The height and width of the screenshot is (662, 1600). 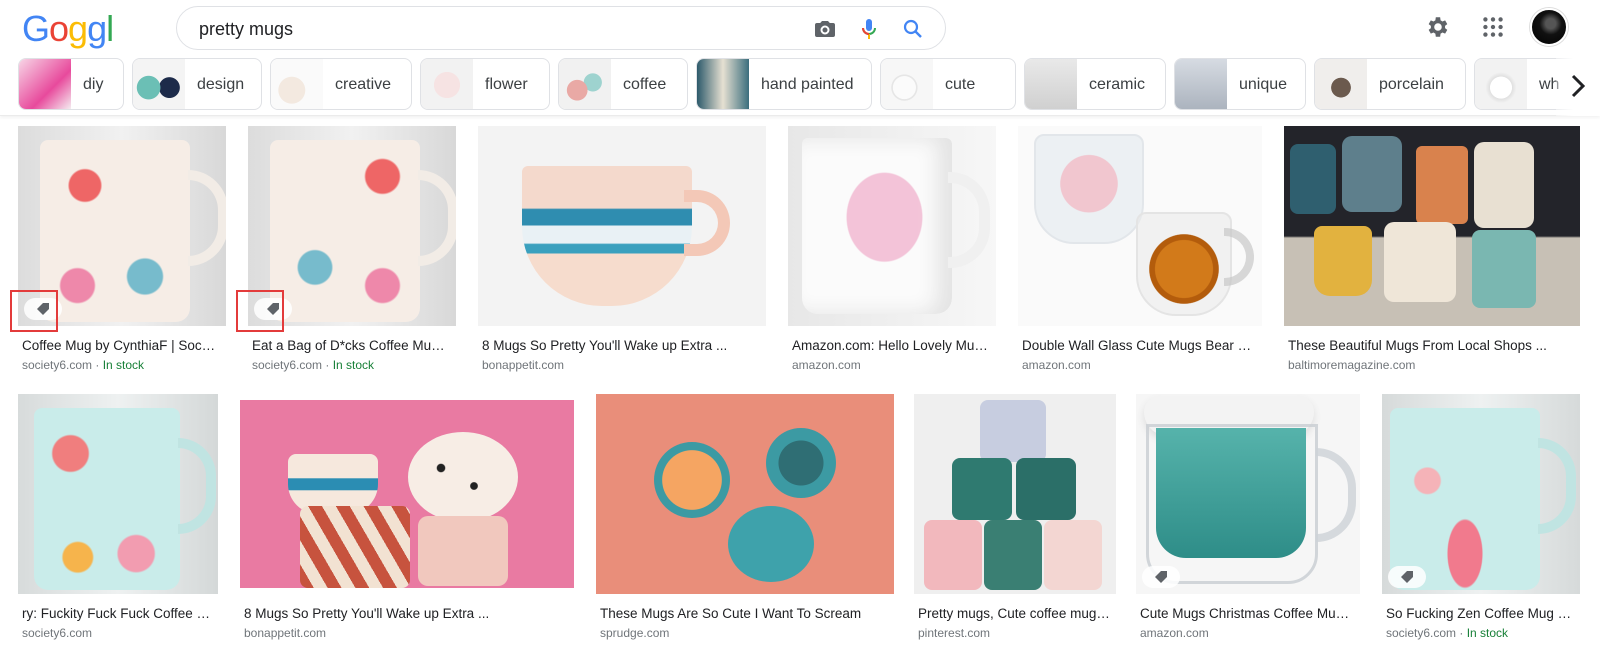 I want to click on result-source: society6.com, so click(x=57, y=633).